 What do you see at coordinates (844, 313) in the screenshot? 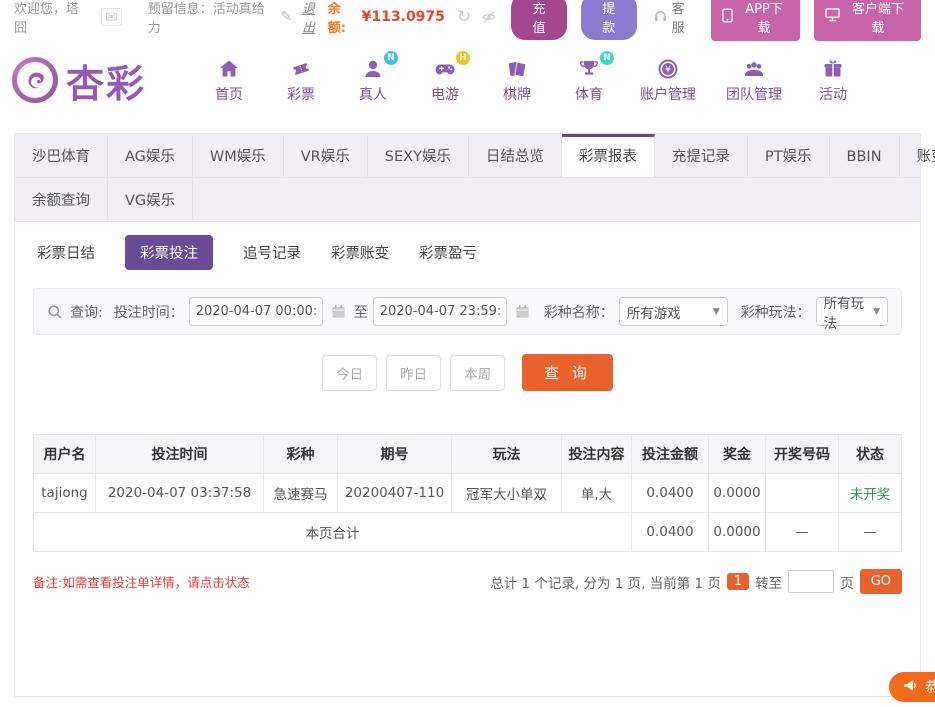
I see `play-type-selected: 所有玩法` at bounding box center [844, 313].